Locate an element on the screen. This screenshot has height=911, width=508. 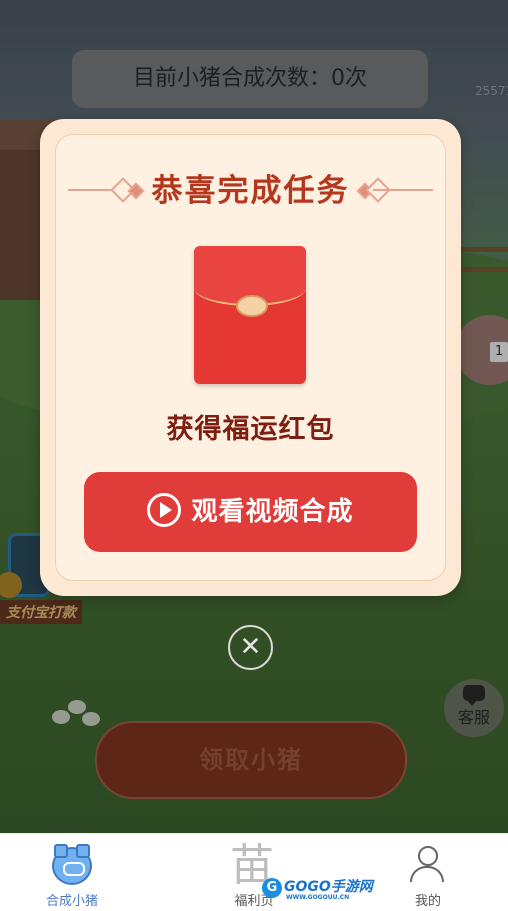
red-envelope-icon is located at coordinates (250, 315).